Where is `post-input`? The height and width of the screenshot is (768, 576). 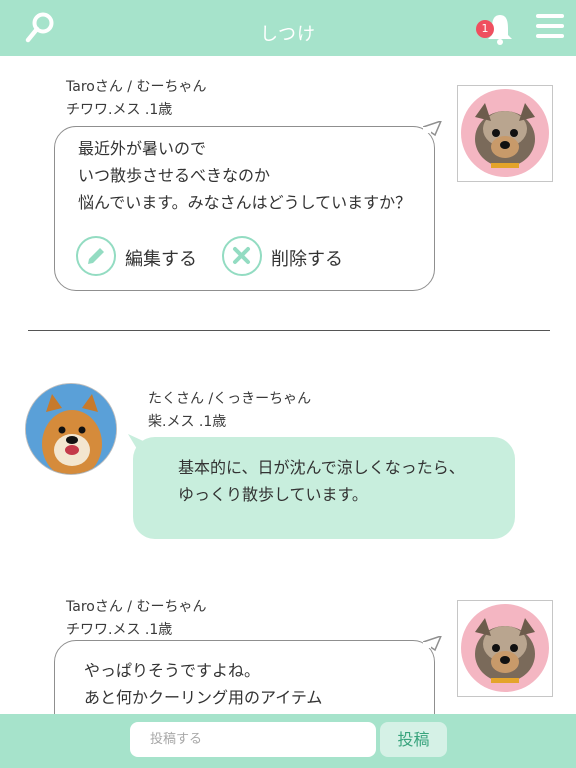 post-input is located at coordinates (253, 739).